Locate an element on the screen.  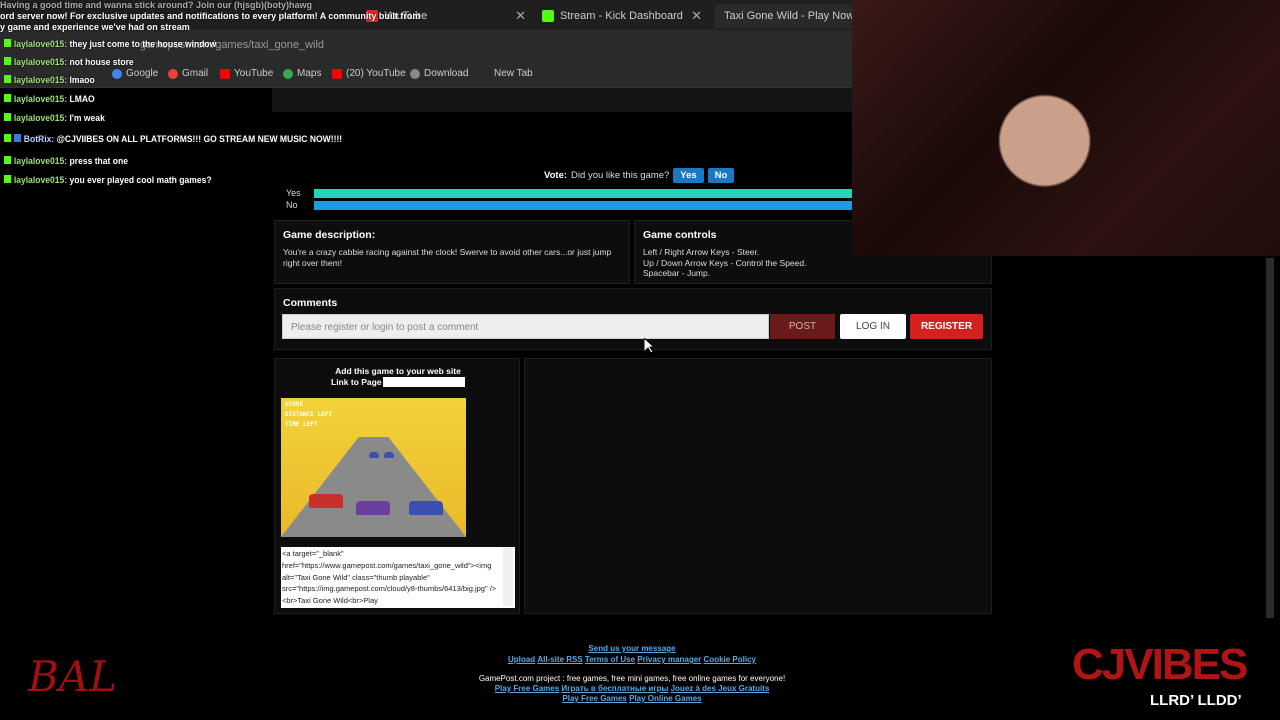
channel-logo-left: BAL is located at coordinates (73, 676).